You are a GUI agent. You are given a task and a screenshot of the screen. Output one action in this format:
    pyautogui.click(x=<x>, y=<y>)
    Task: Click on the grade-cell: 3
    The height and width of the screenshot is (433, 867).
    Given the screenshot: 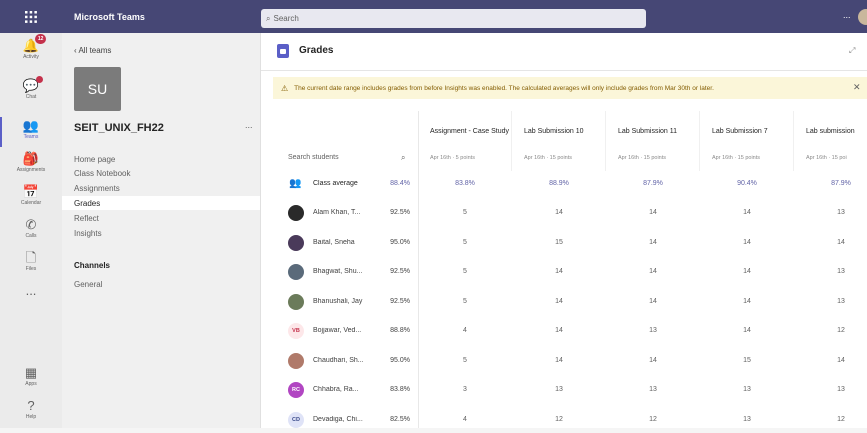 What is the action you would take?
    pyautogui.click(x=465, y=389)
    